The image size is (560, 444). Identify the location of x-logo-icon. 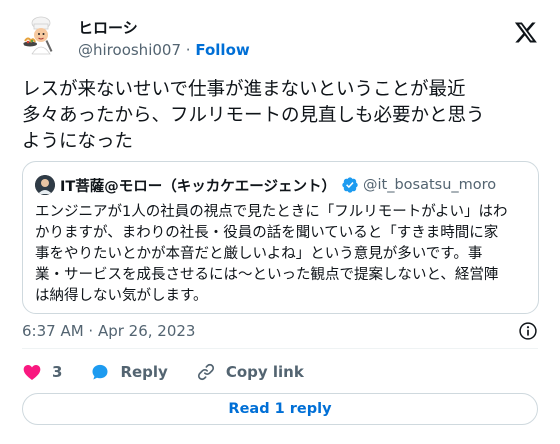
(526, 32).